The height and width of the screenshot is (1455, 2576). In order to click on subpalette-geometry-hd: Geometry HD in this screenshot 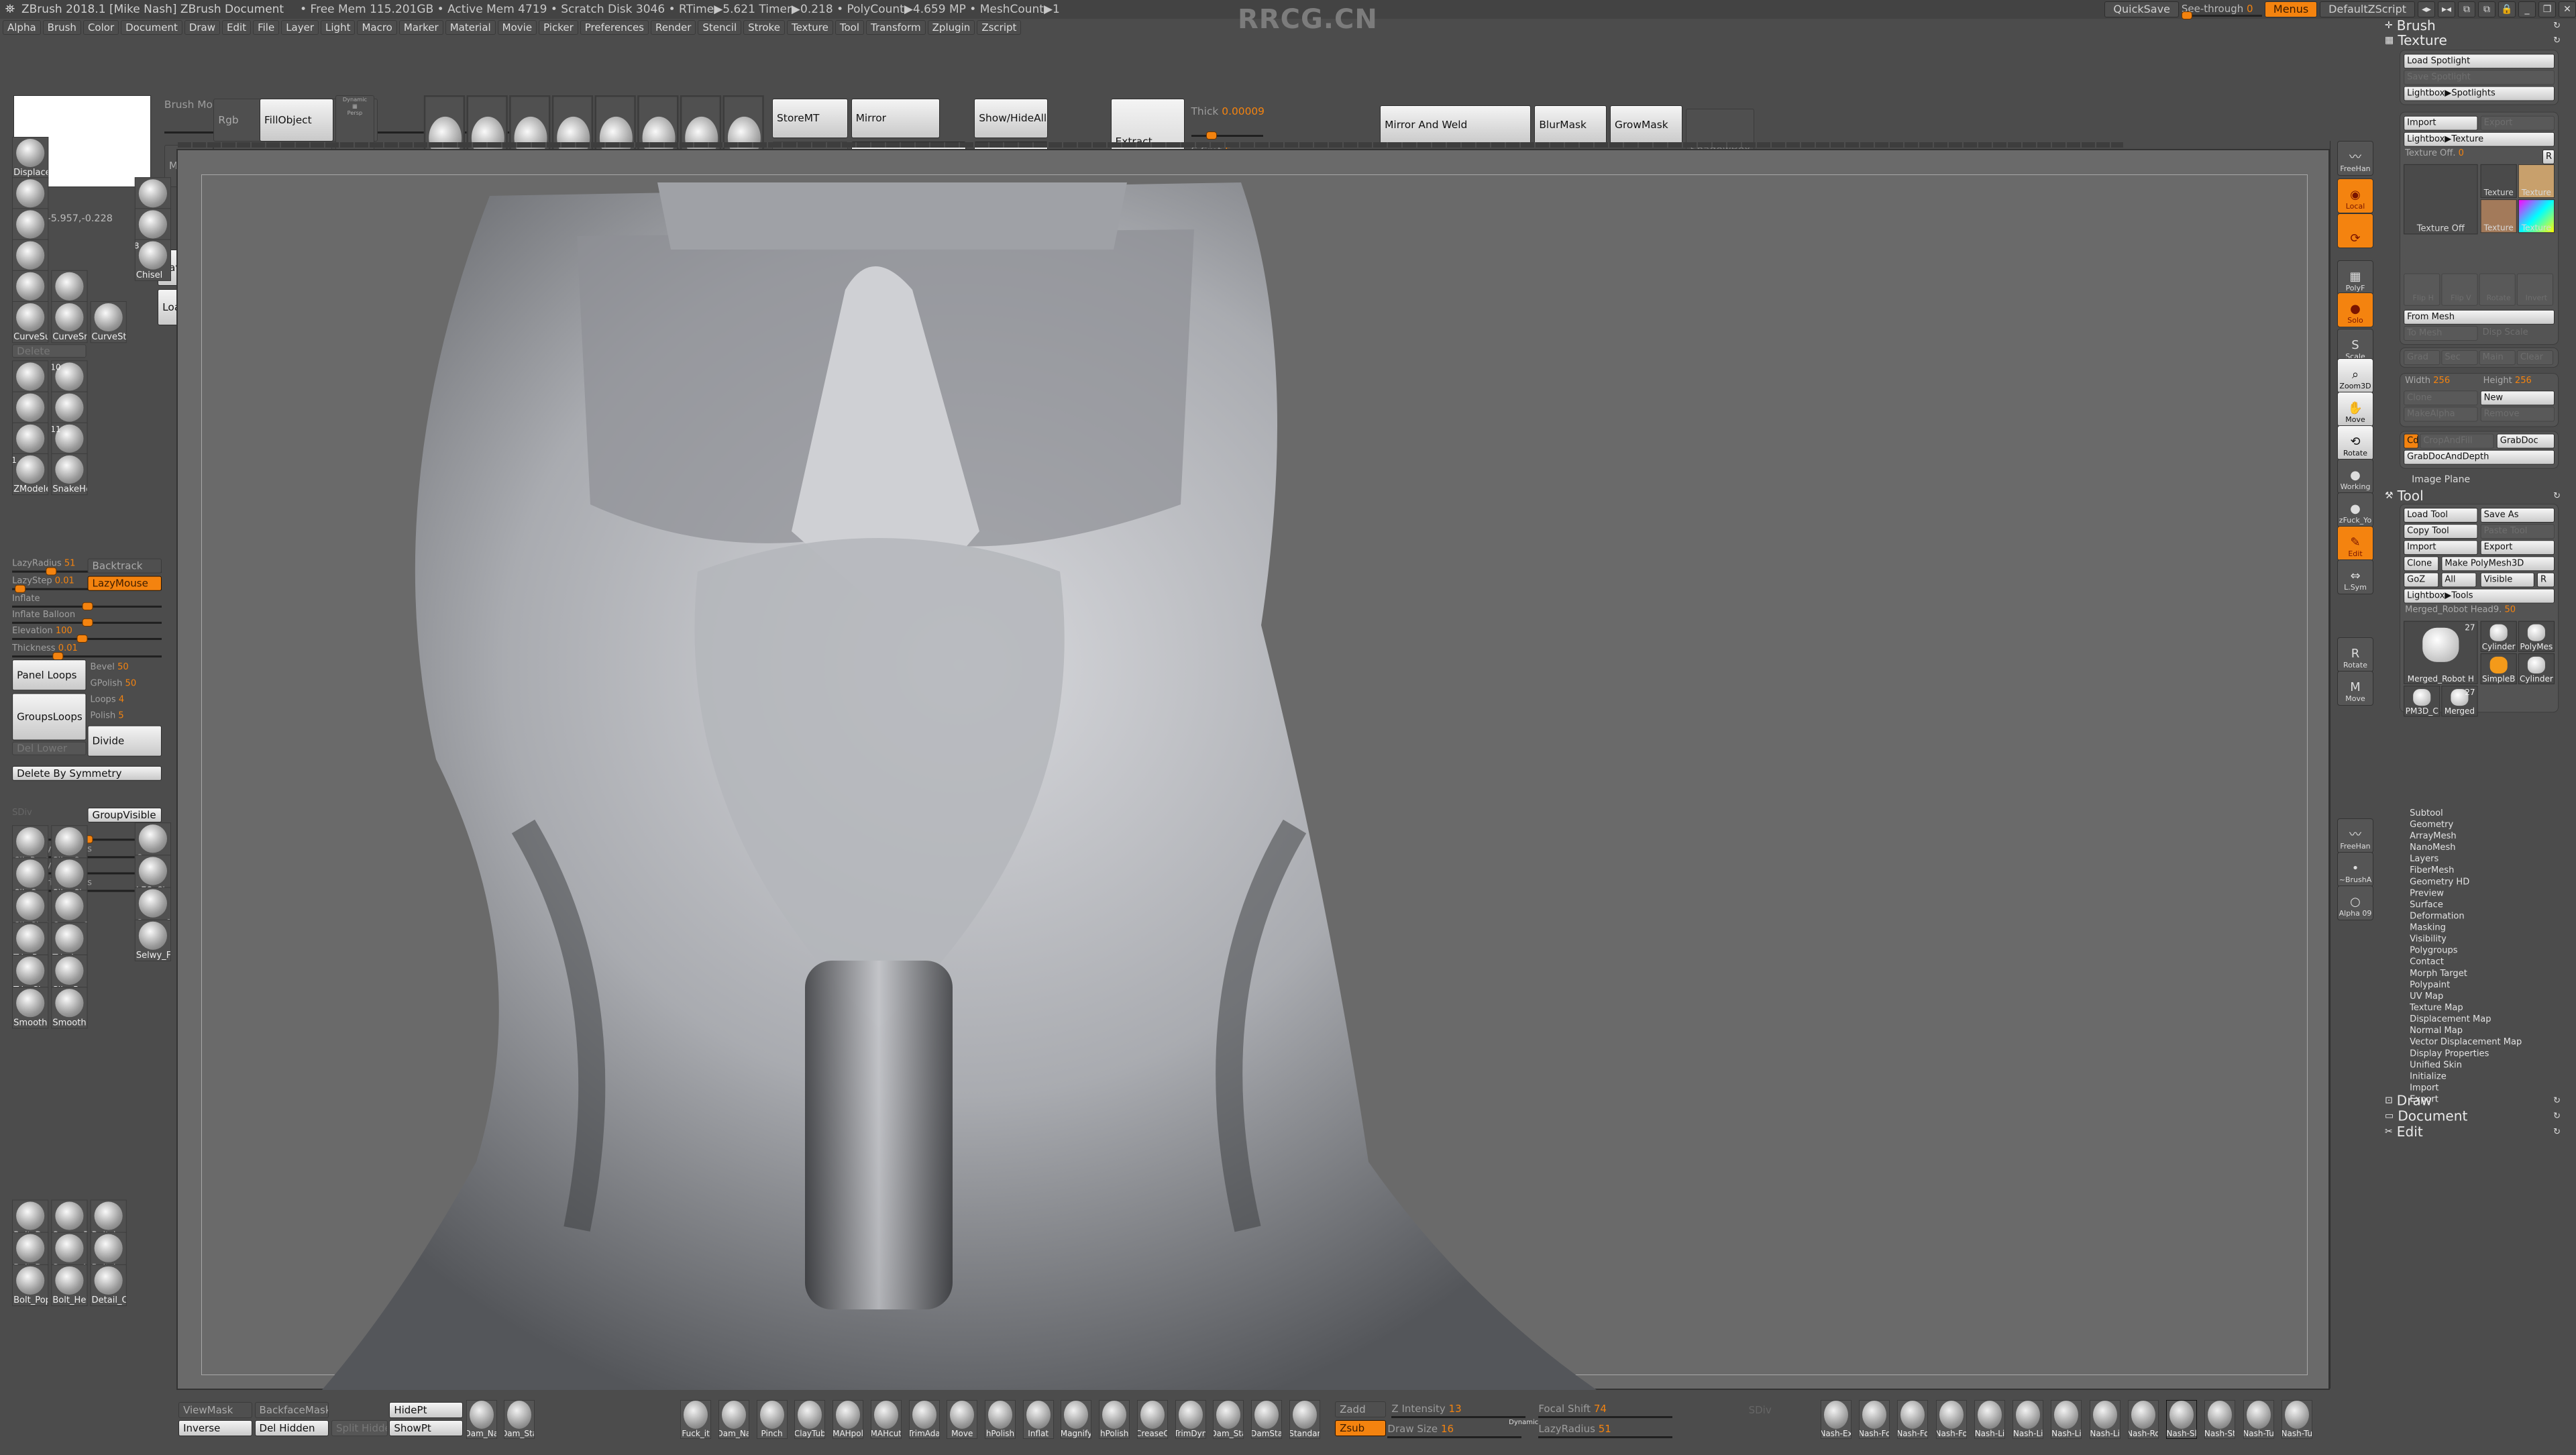, I will do `click(2439, 882)`.